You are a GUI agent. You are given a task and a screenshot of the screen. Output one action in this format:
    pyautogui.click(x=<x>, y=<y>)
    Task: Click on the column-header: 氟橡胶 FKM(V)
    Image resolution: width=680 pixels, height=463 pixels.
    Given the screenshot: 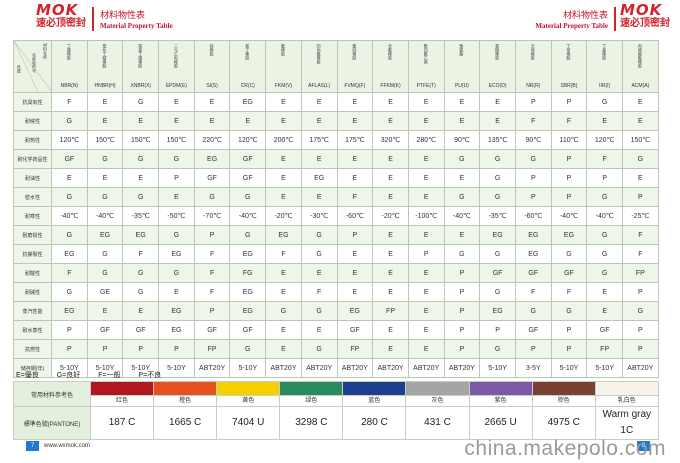 What is the action you would take?
    pyautogui.click(x=283, y=66)
    